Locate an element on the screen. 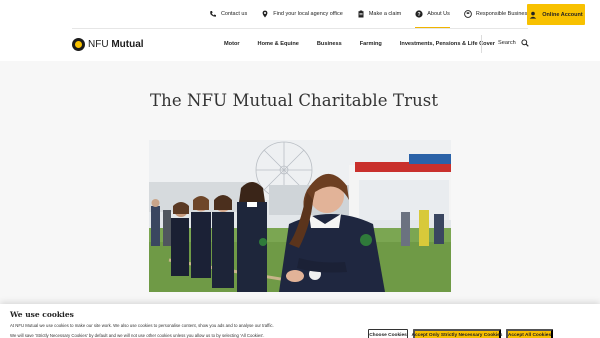 Image resolution: width=600 pixels, height=338 pixels. about-us-link: ? About Us is located at coordinates (432, 14).